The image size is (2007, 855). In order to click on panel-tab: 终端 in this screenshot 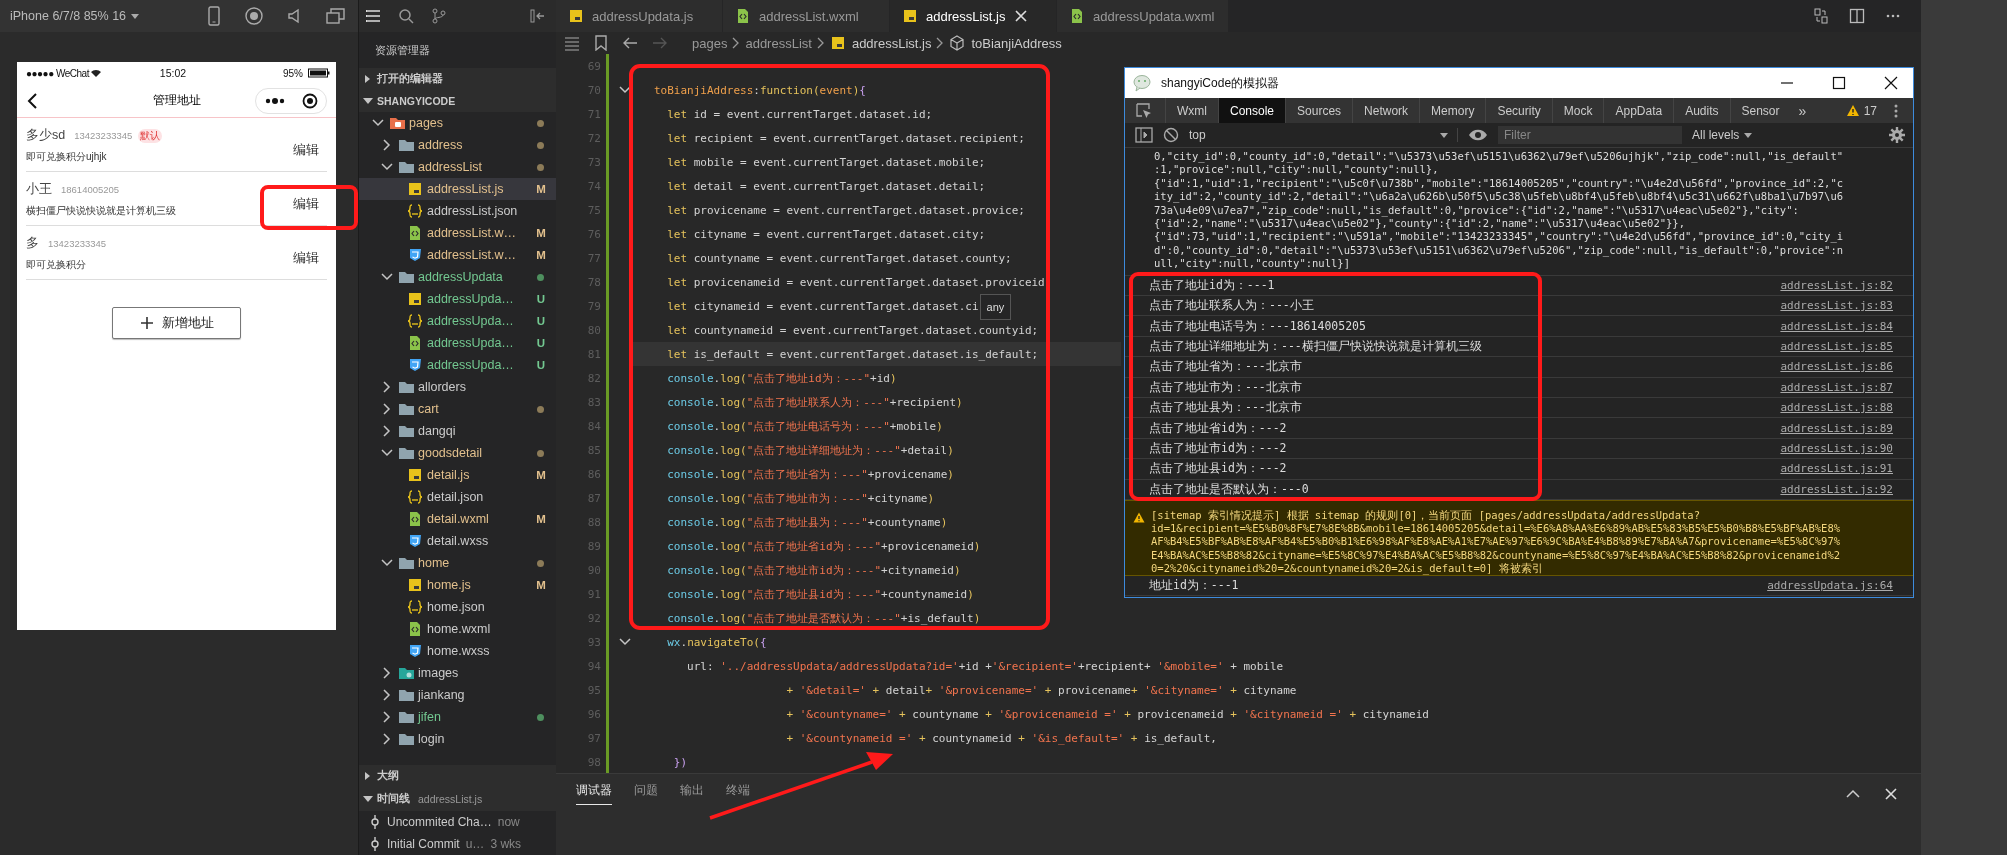, I will do `click(738, 794)`.